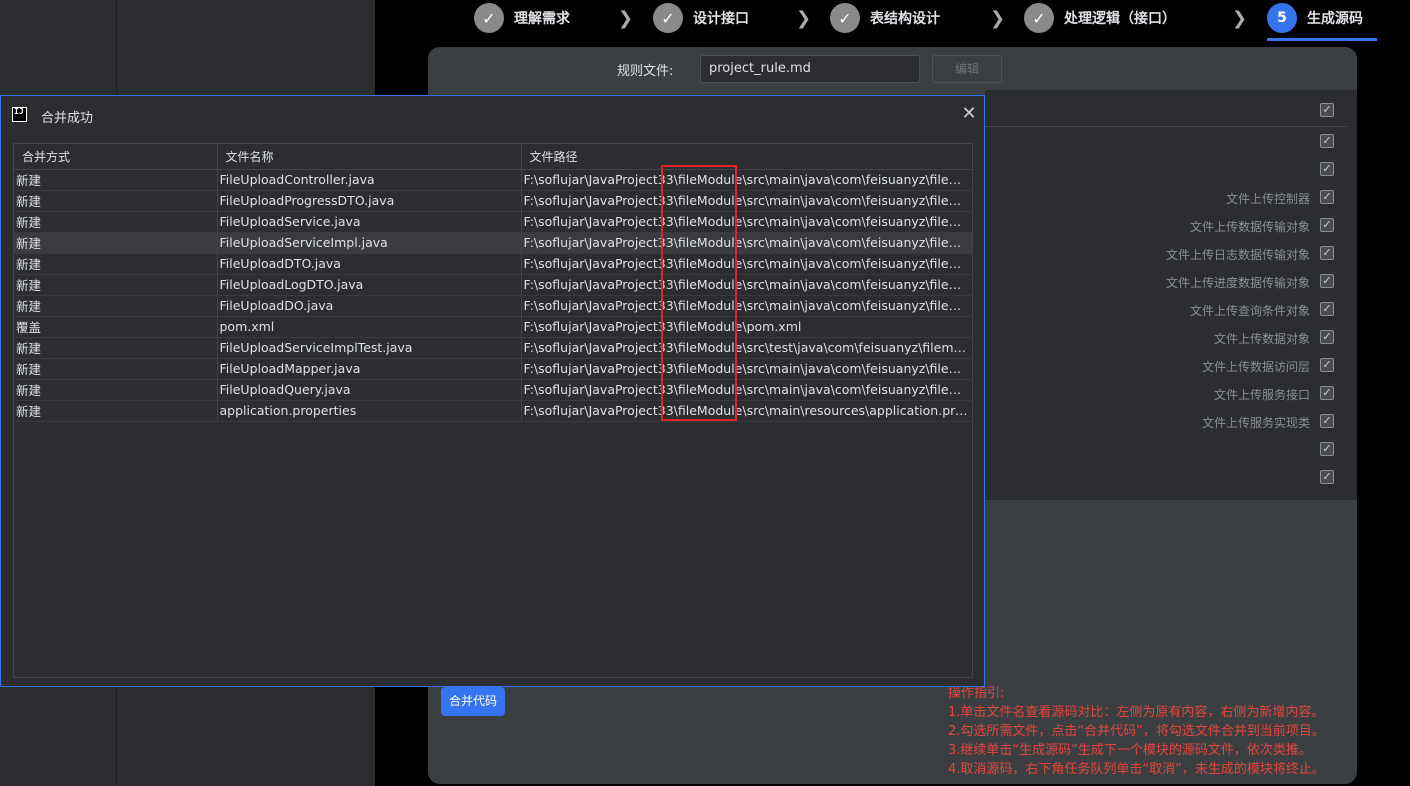  I want to click on step-label: 理解需求, so click(542, 19).